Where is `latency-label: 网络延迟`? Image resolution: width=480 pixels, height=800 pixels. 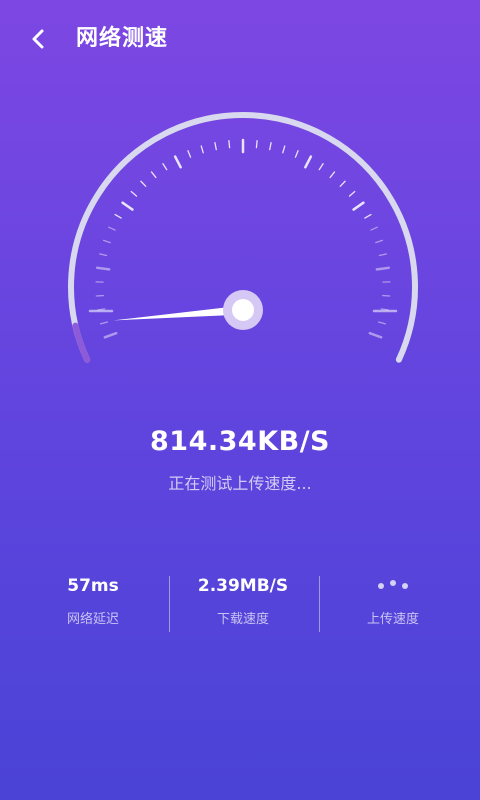
latency-label: 网络延迟 is located at coordinates (92, 619).